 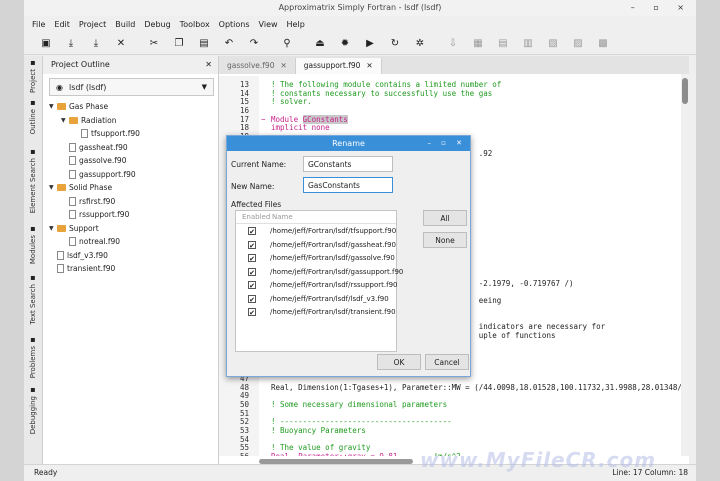 What do you see at coordinates (332, 258) in the screenshot?
I see `file-path: /home/jeff/Fortran/lsdf/gassolve.f90` at bounding box center [332, 258].